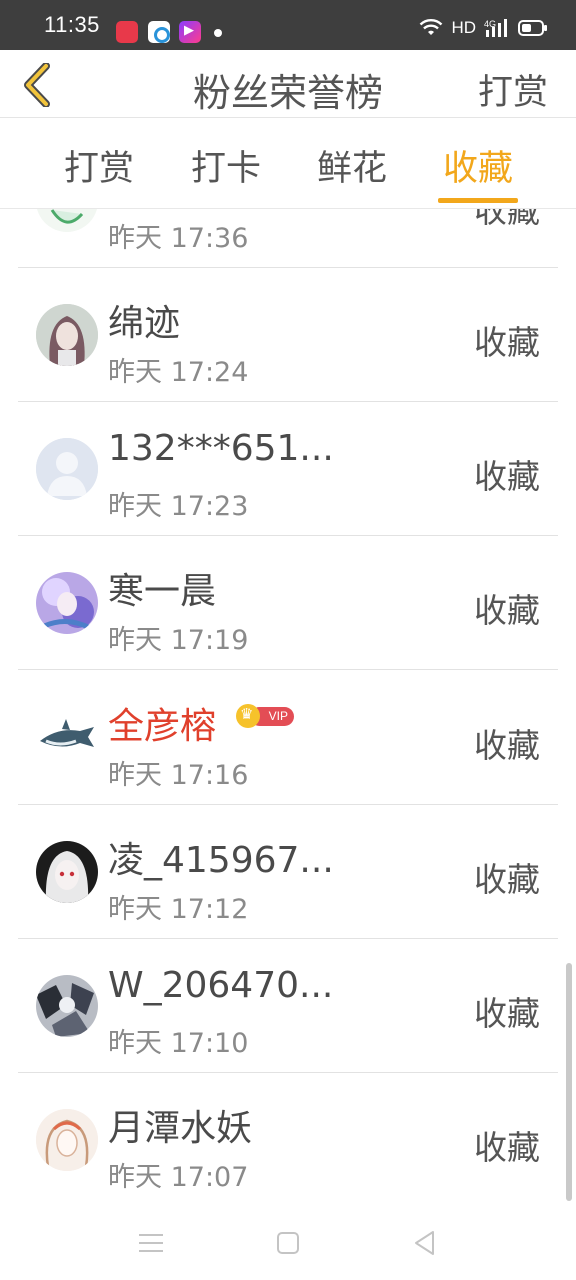  I want to click on favorite-time: 昨天 17:23, so click(178, 506).